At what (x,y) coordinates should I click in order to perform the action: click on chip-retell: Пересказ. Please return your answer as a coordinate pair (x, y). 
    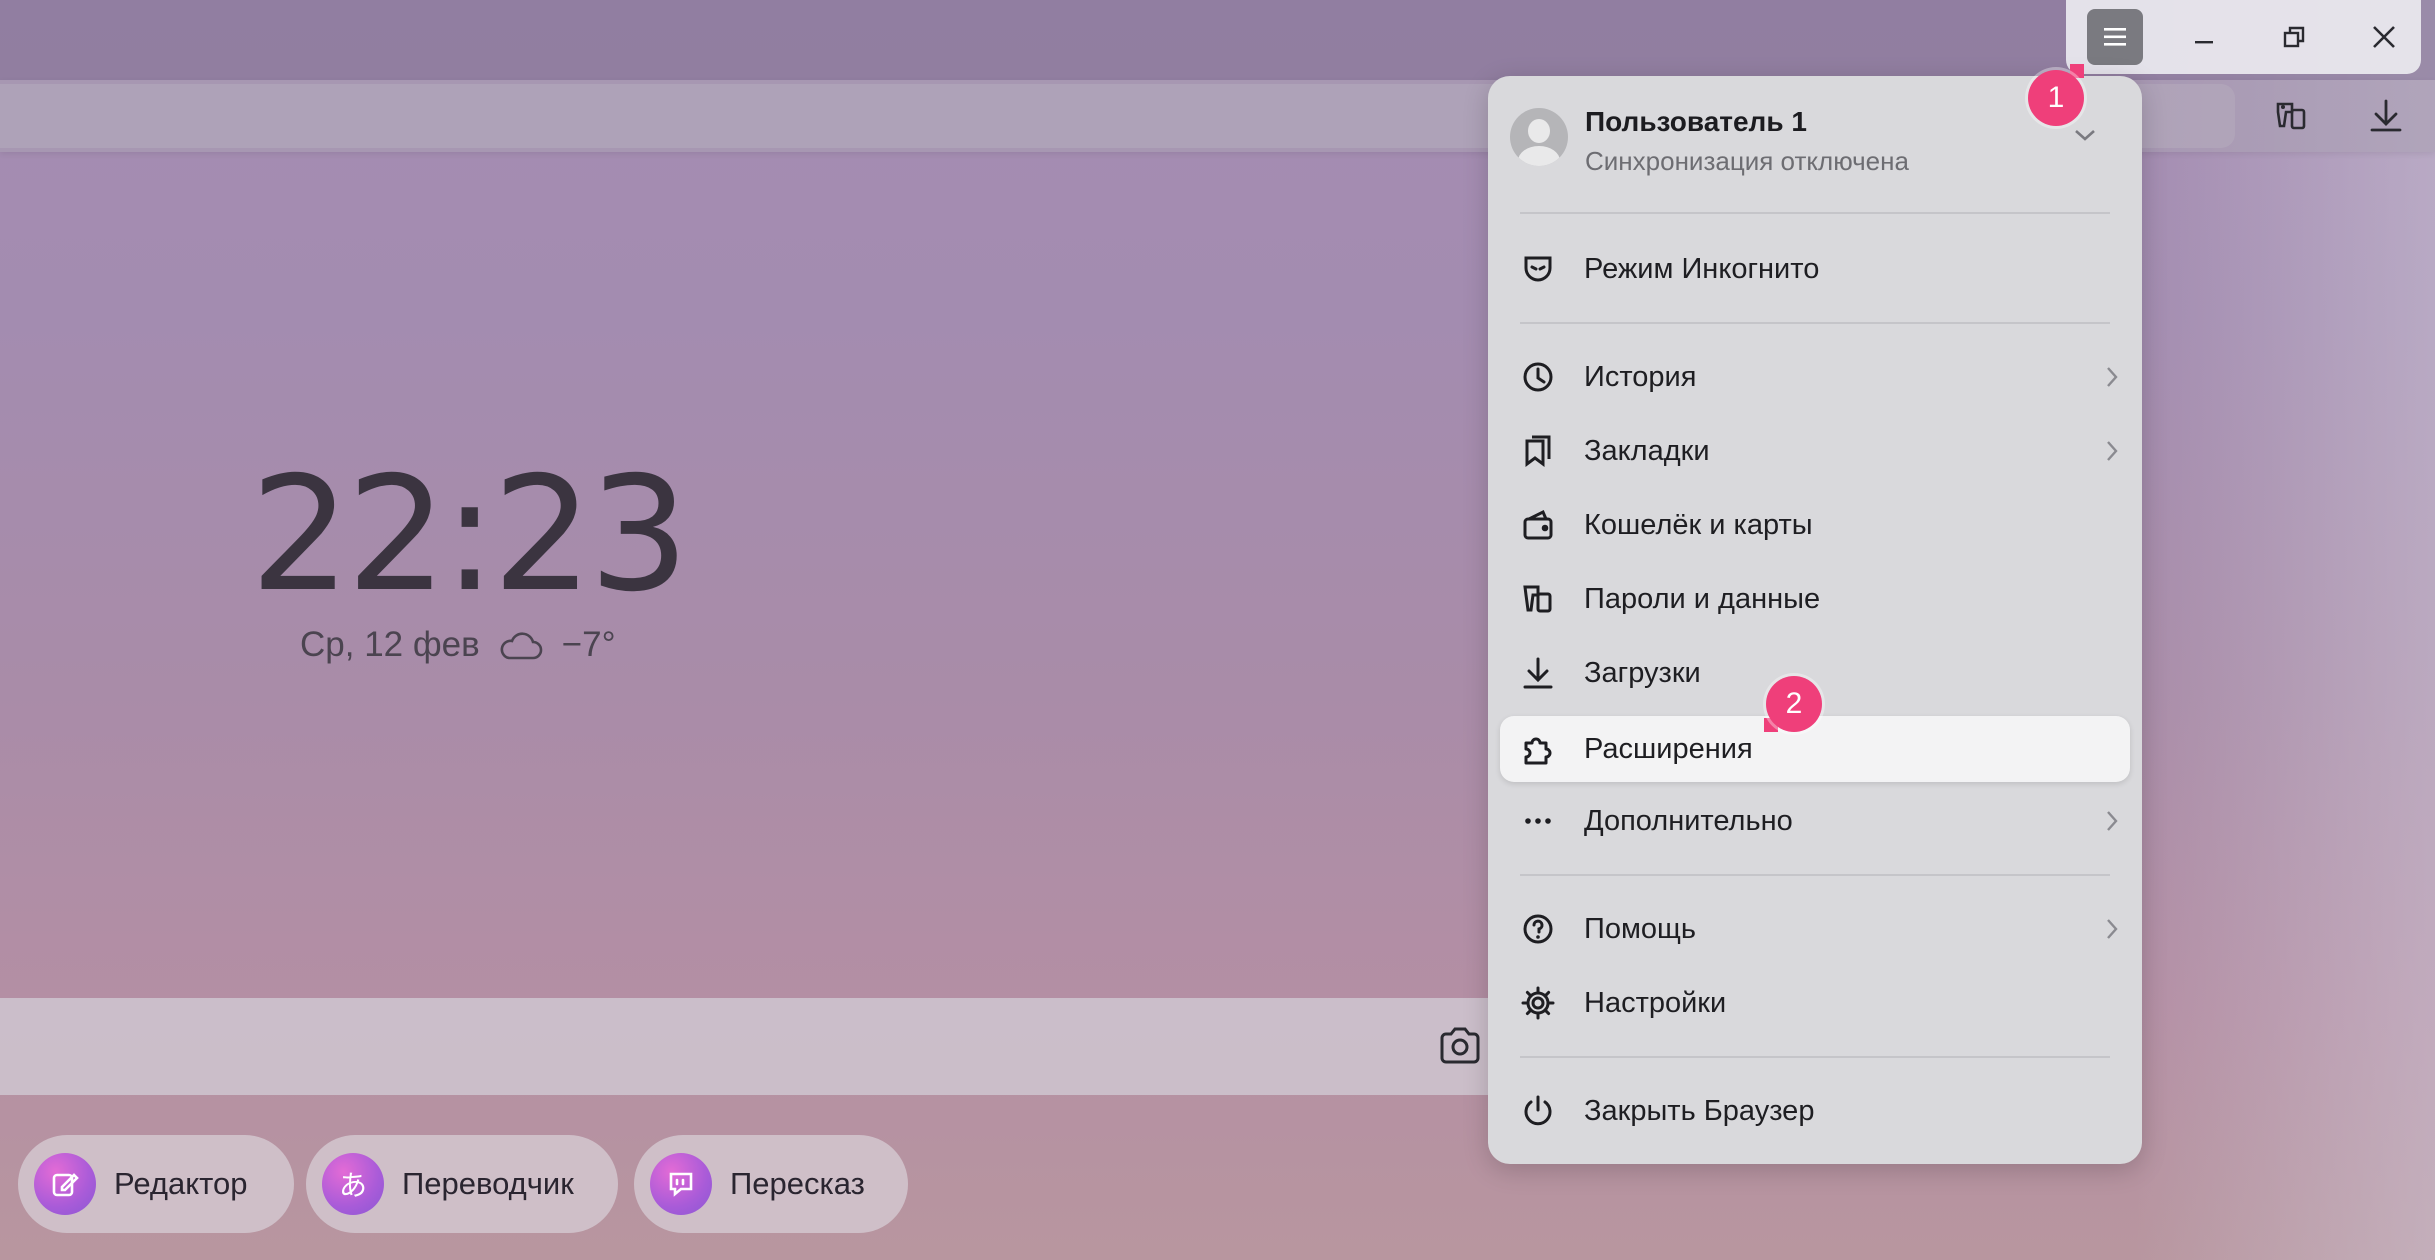
    Looking at the image, I should click on (771, 1184).